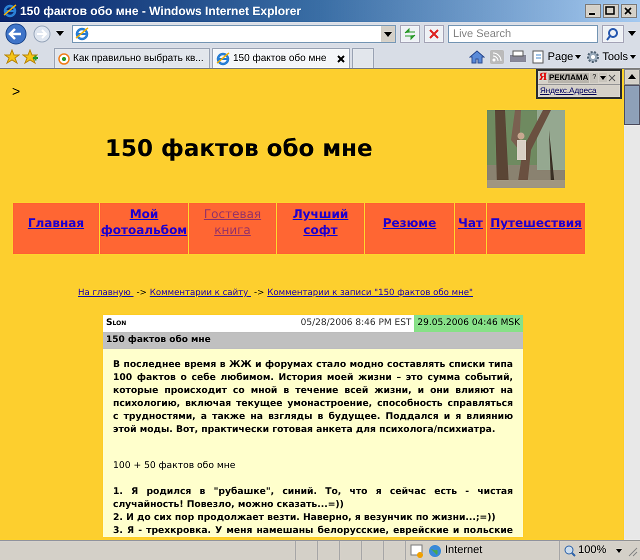 The image size is (640, 560). What do you see at coordinates (56, 223) in the screenshot?
I see `nav-link: Главная` at bounding box center [56, 223].